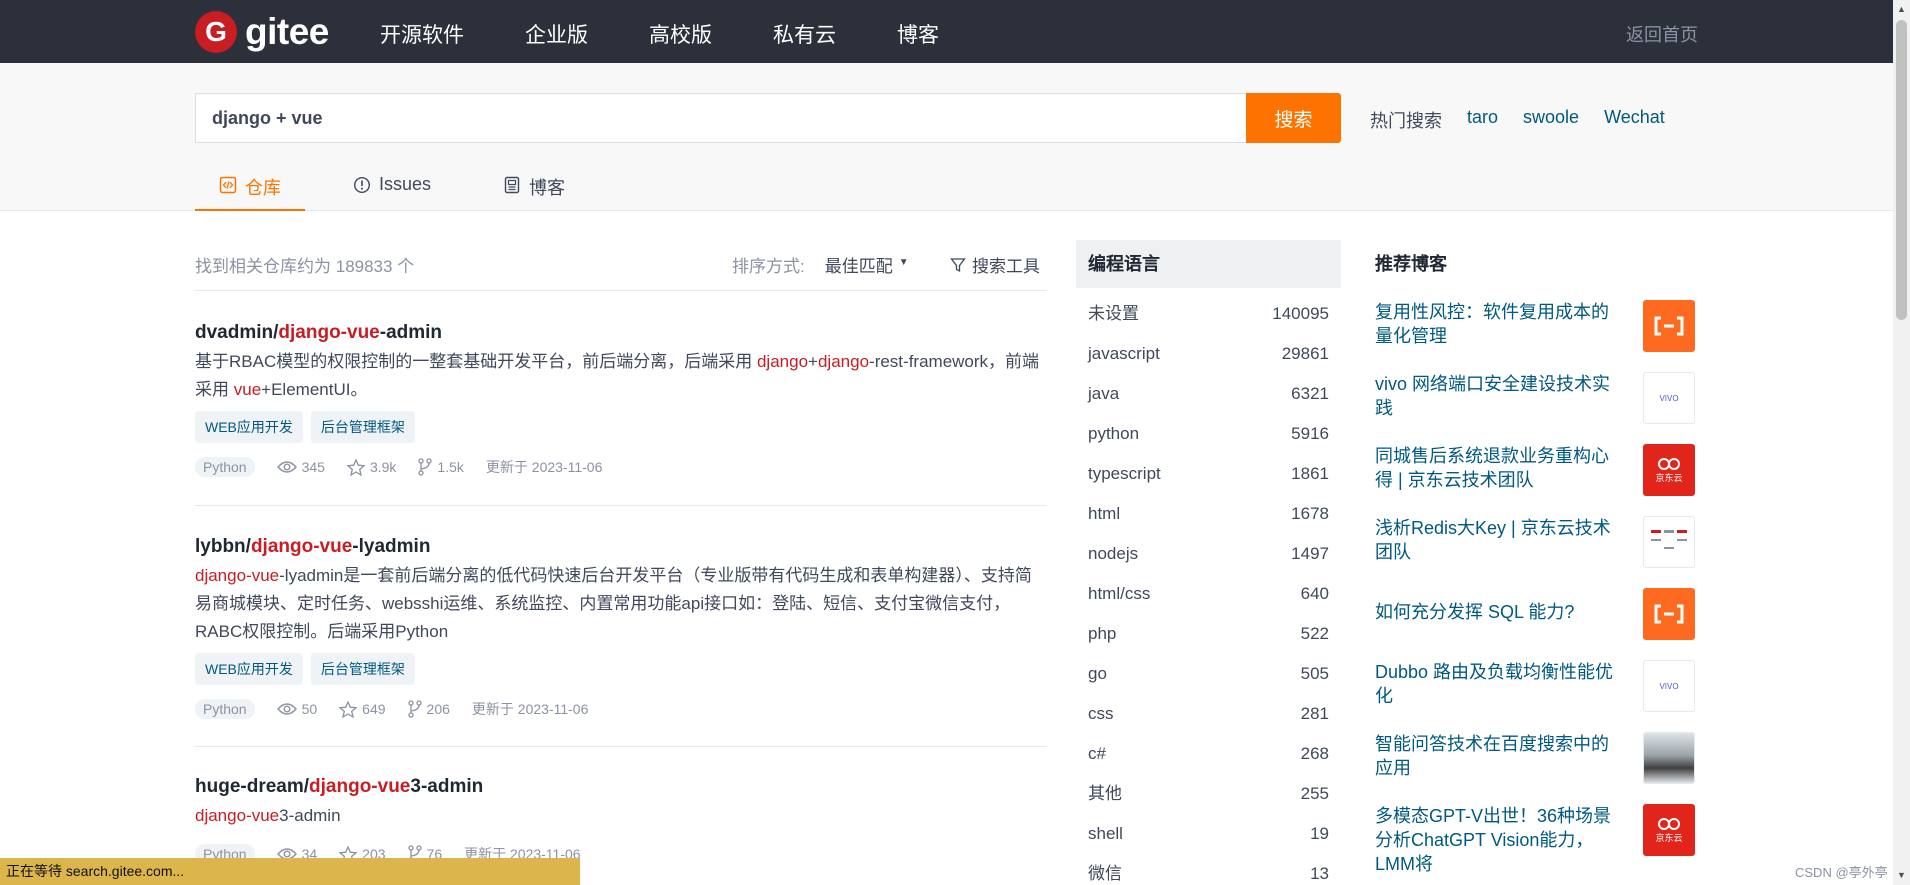  I want to click on star-icon, so click(348, 709).